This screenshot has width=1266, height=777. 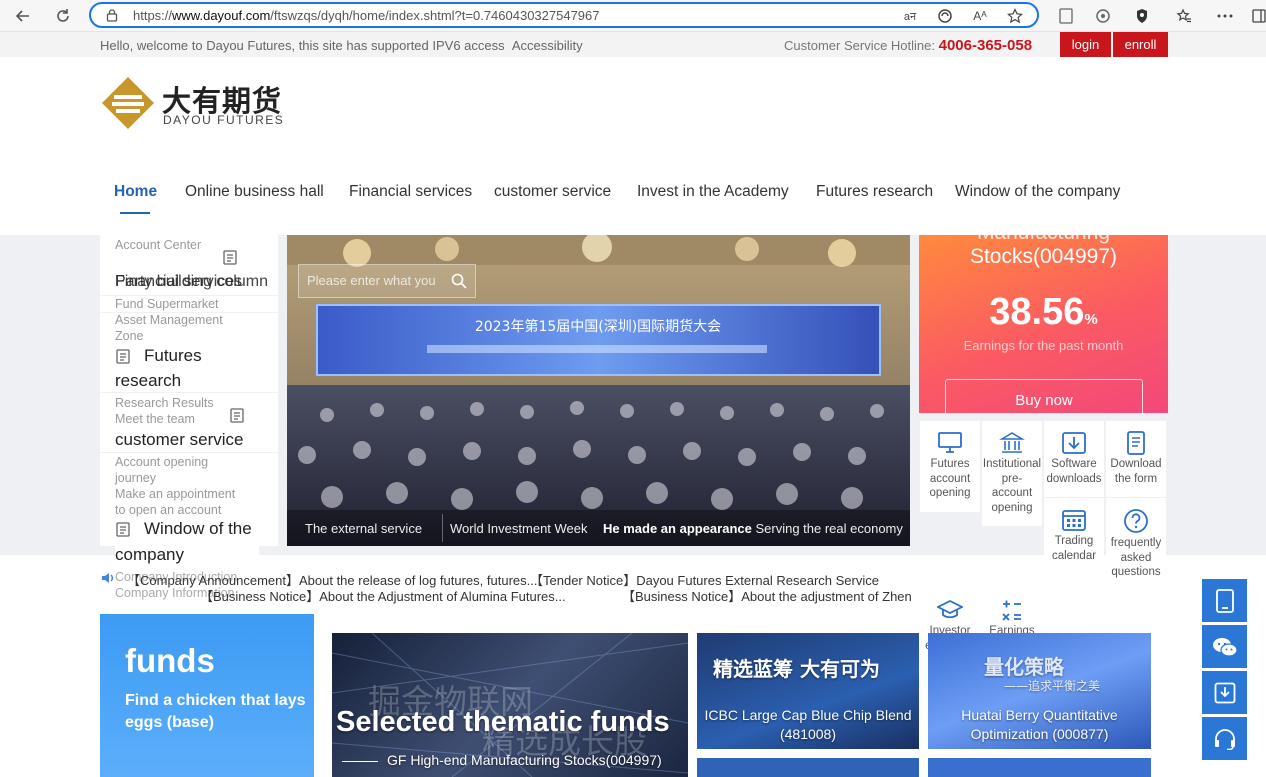 I want to click on banner-screen-title: 2023年第15届中国(深圳)国际期货大会, so click(x=598, y=326).